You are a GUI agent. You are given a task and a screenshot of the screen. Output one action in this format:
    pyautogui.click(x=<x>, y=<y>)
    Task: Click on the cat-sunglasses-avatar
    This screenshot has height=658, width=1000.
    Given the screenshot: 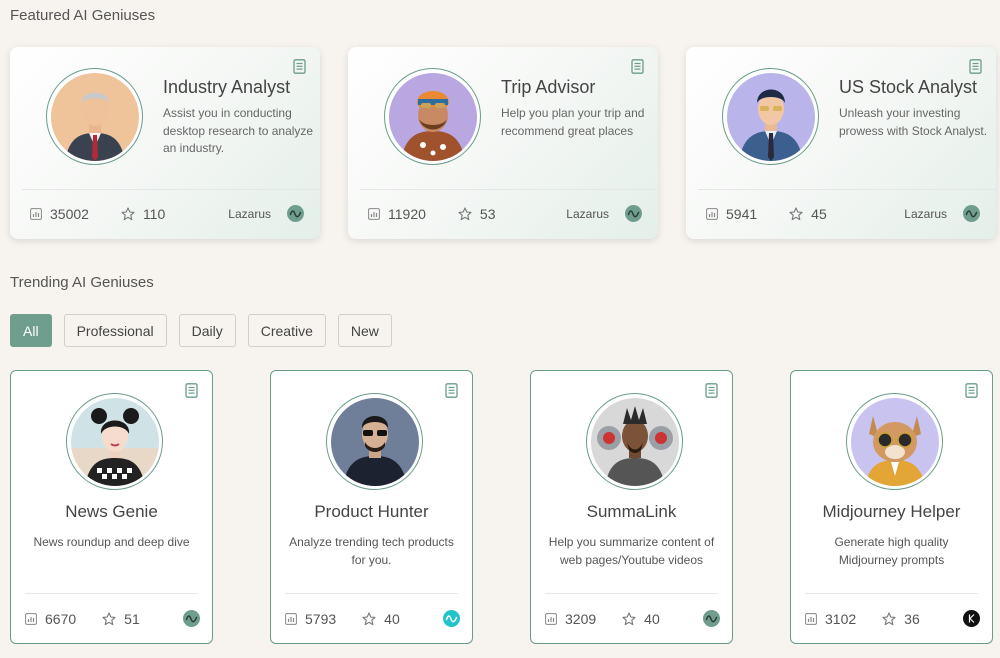 What is the action you would take?
    pyautogui.click(x=894, y=441)
    